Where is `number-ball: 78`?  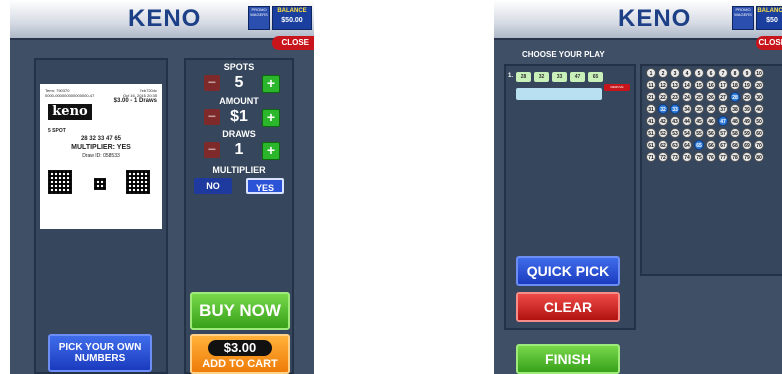 number-ball: 78 is located at coordinates (735, 157).